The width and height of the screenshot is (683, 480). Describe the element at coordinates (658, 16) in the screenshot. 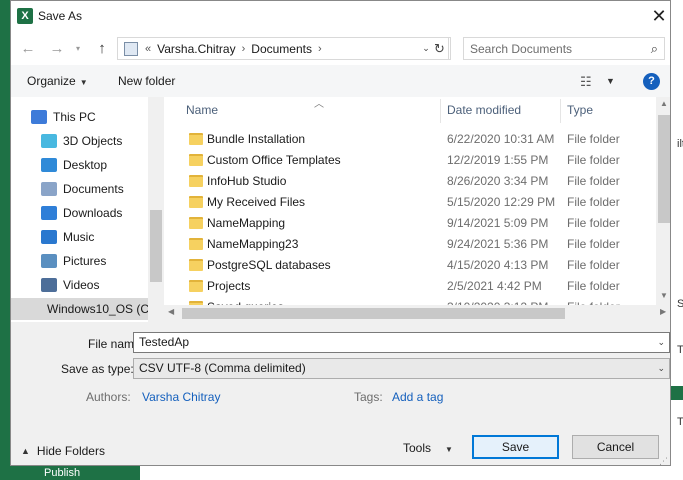

I see `close-button: ✕` at that location.